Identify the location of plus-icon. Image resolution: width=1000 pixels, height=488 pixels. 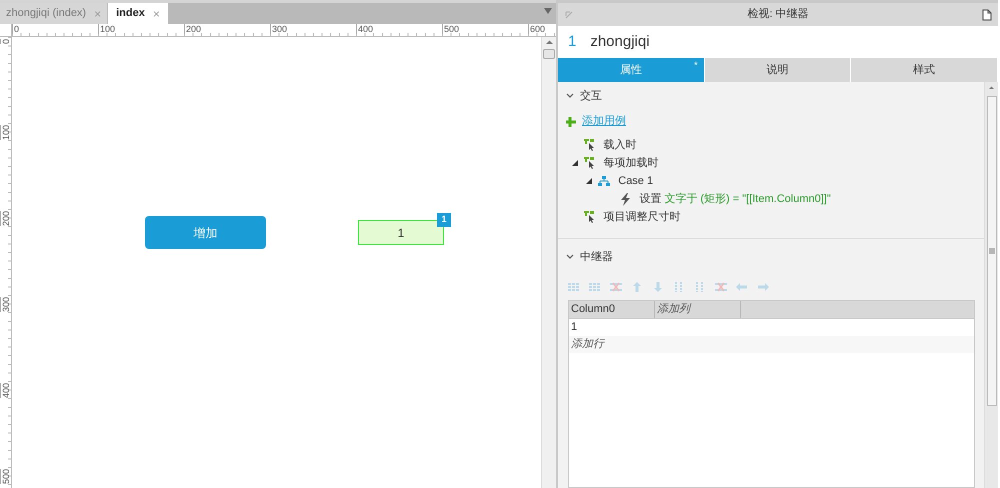
(571, 121).